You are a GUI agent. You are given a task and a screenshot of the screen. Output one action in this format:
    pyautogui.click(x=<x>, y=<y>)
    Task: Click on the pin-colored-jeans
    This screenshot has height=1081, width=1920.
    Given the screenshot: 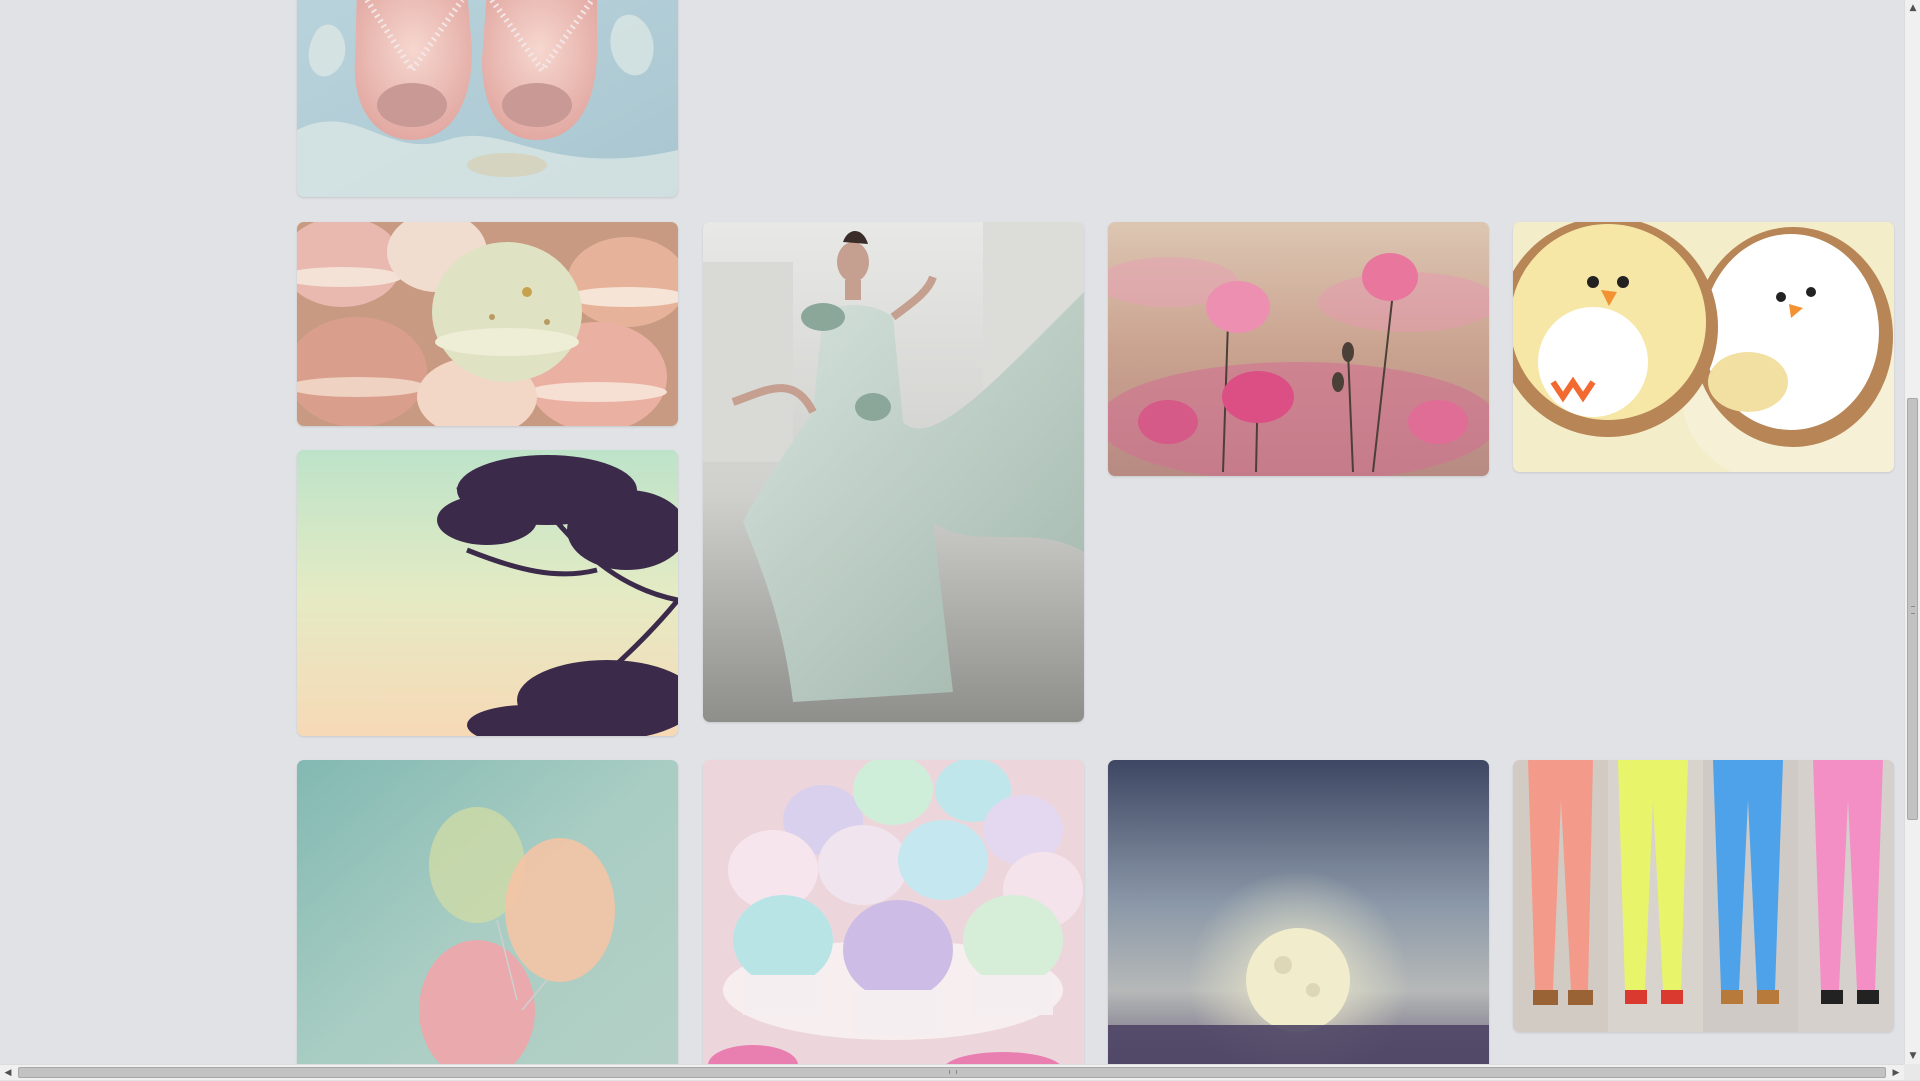 What is the action you would take?
    pyautogui.click(x=1703, y=896)
    